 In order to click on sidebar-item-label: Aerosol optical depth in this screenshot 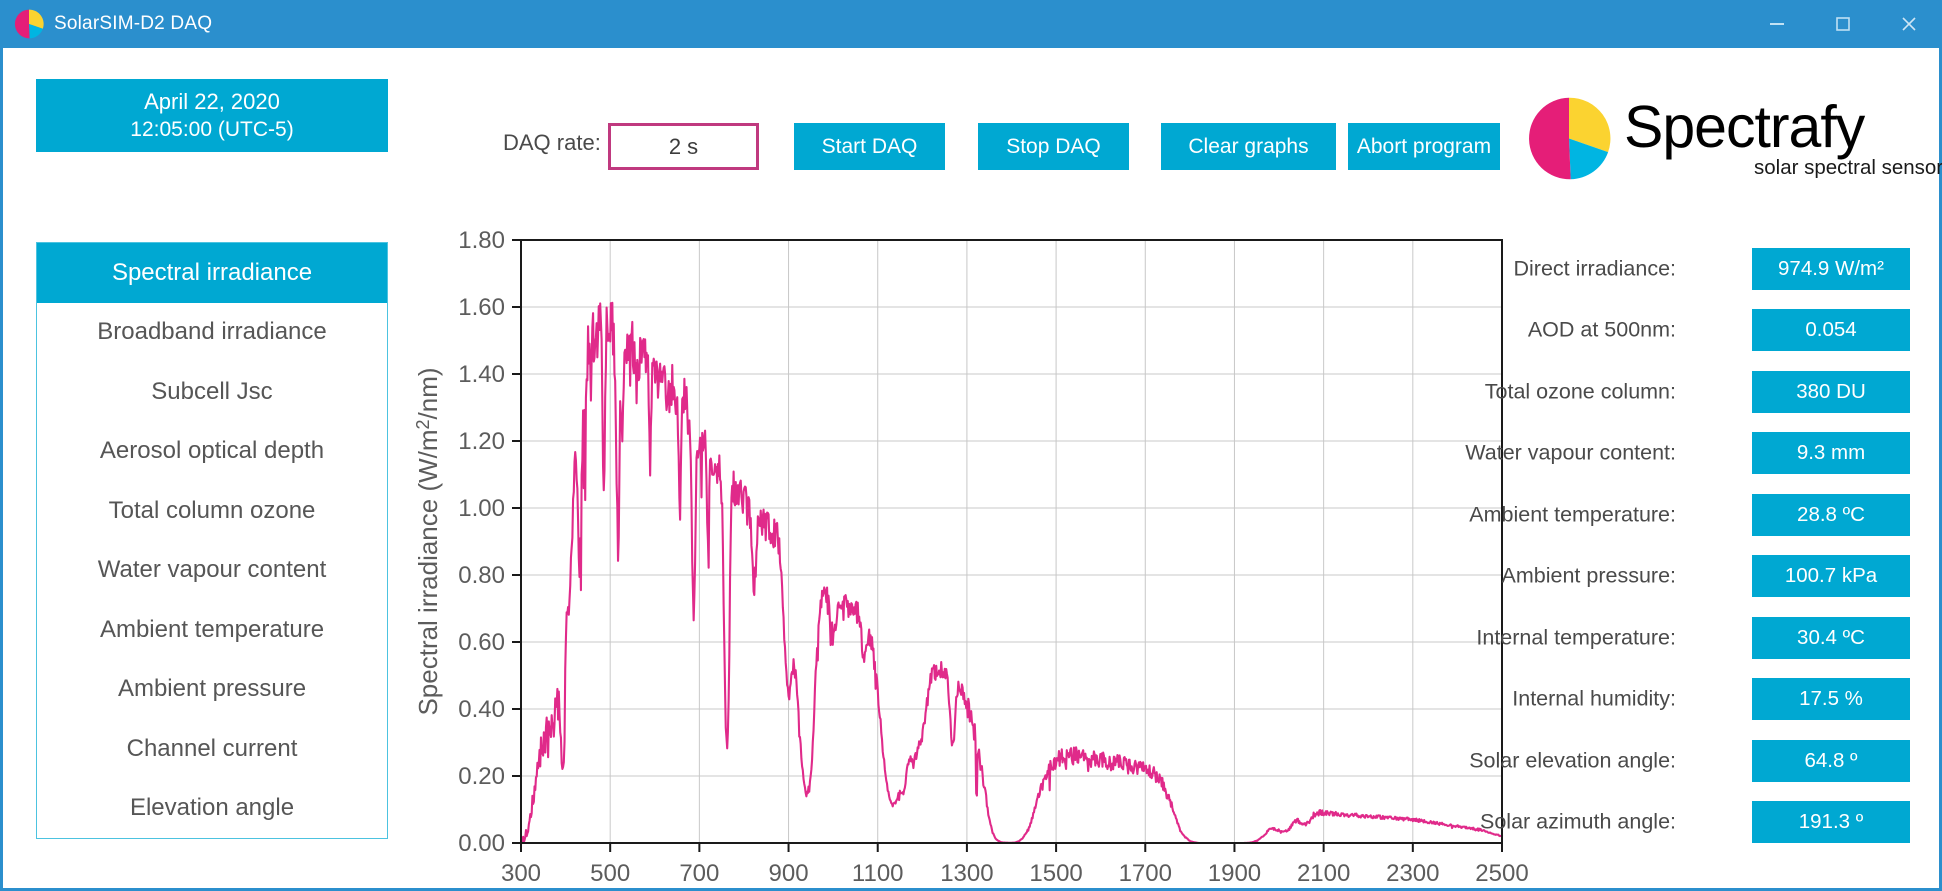, I will do `click(212, 451)`.